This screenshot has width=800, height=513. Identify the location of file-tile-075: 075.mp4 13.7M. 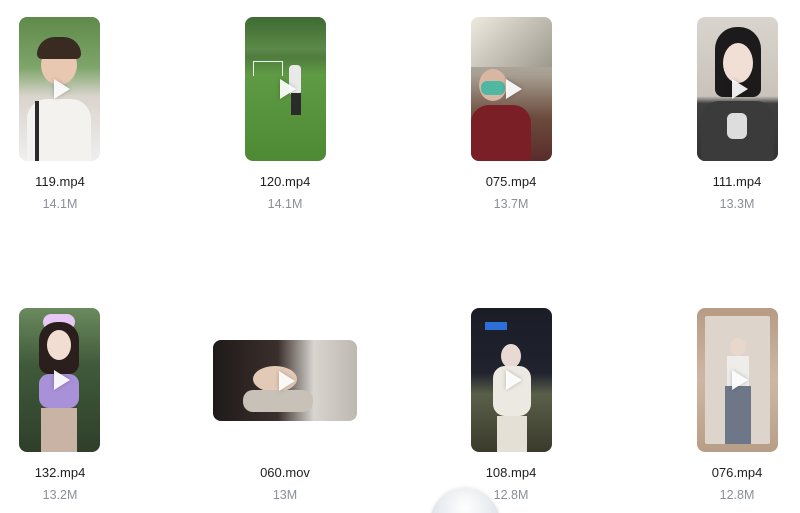
(511, 117).